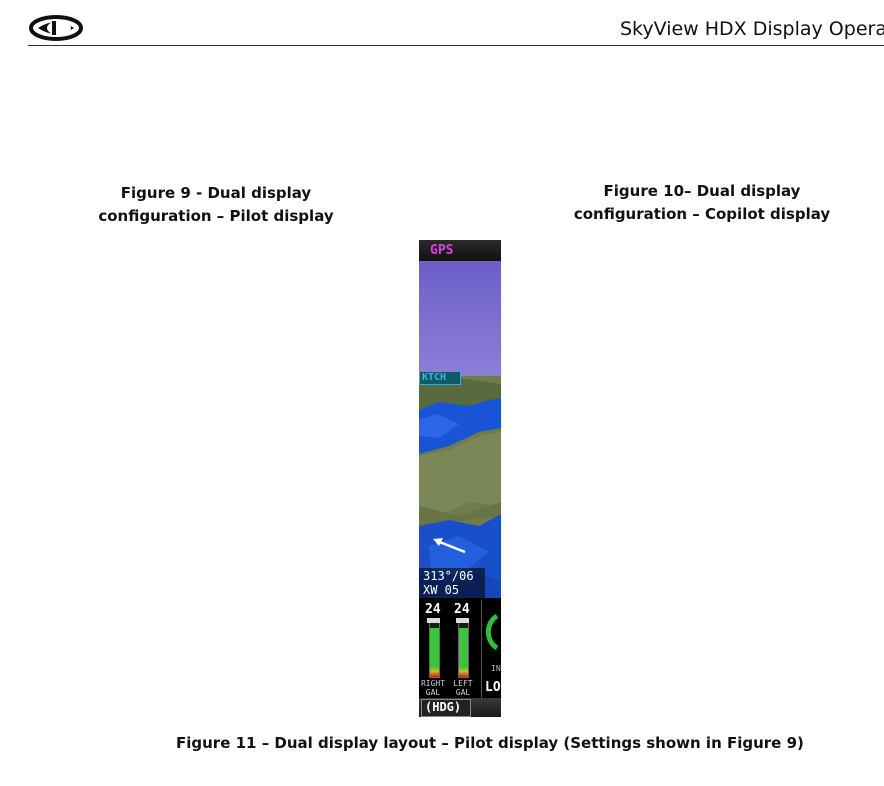  I want to click on airport-label-tag: KTCH, so click(440, 378).